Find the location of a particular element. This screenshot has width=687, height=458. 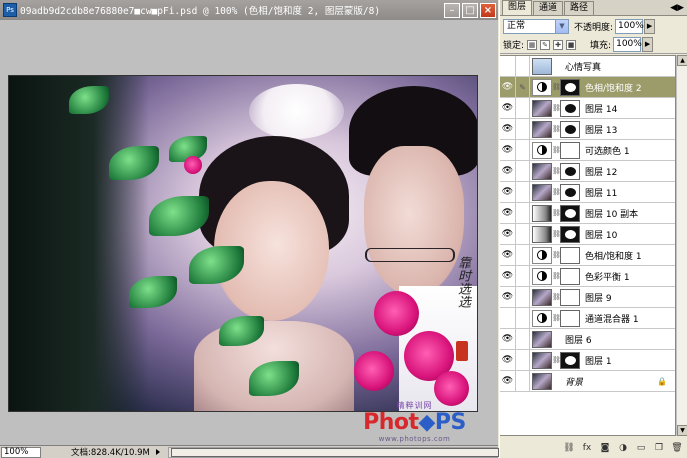

layer-row: 👁 ⛓ 图层 10 副本 is located at coordinates (587, 213).